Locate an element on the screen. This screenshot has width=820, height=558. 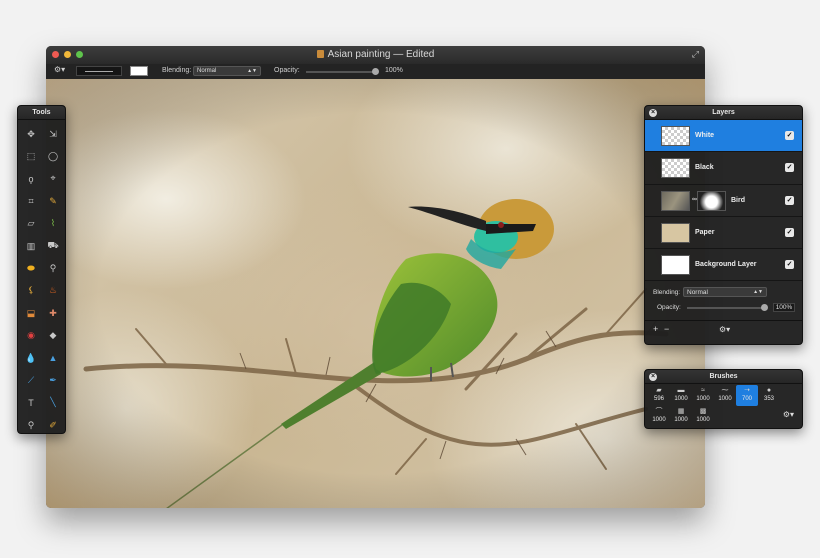
tool-button: ▱ is located at coordinates (31, 224).